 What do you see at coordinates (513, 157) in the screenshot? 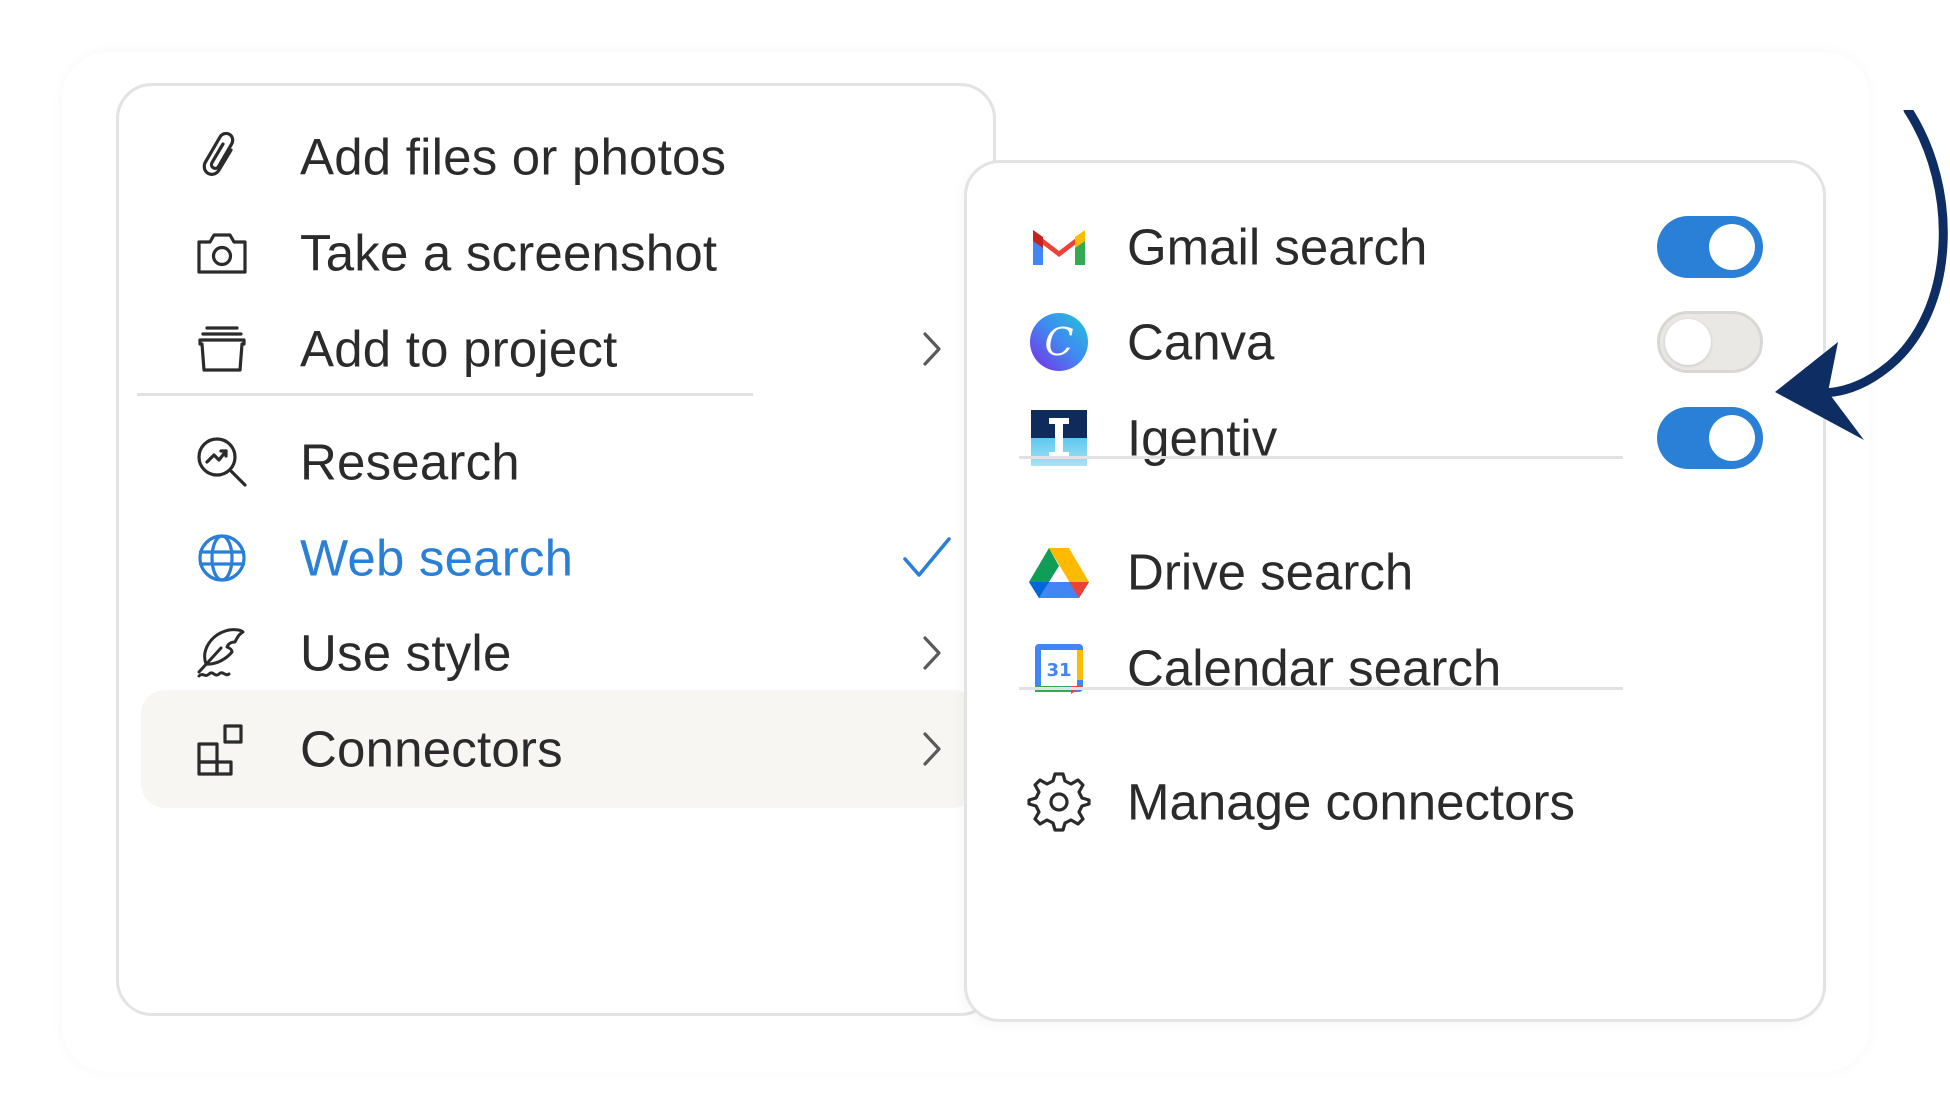
I see `menu-item-label: Add files or photos` at bounding box center [513, 157].